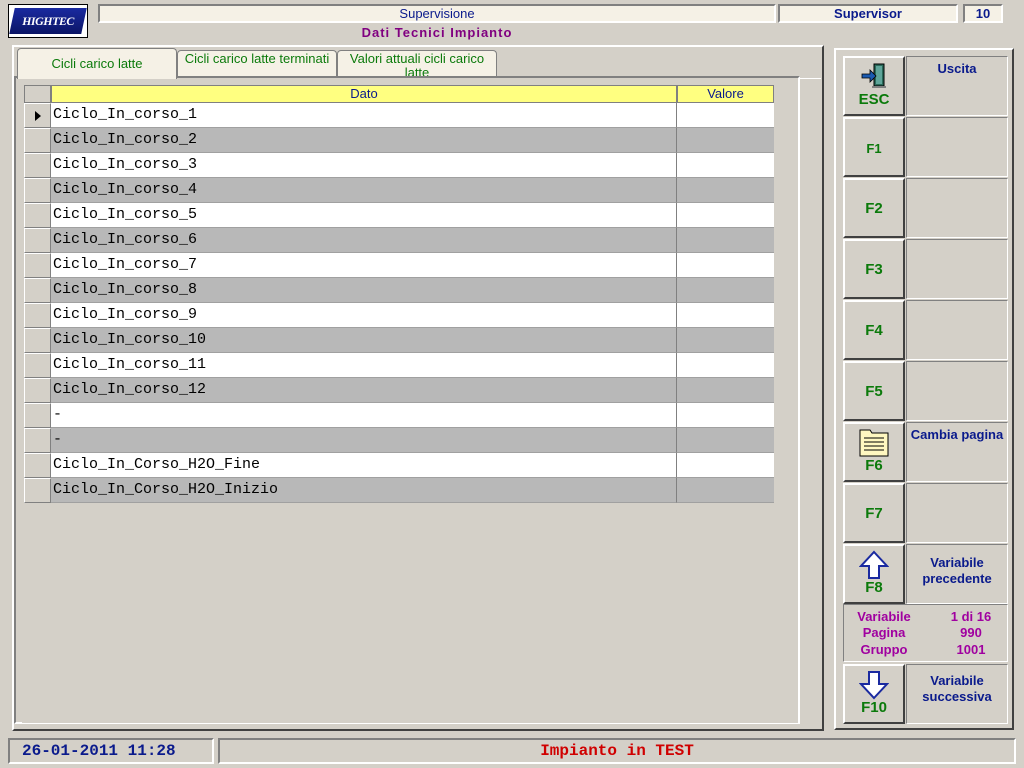 The image size is (1024, 768). Describe the element at coordinates (957, 147) in the screenshot. I see `f1-description` at that location.